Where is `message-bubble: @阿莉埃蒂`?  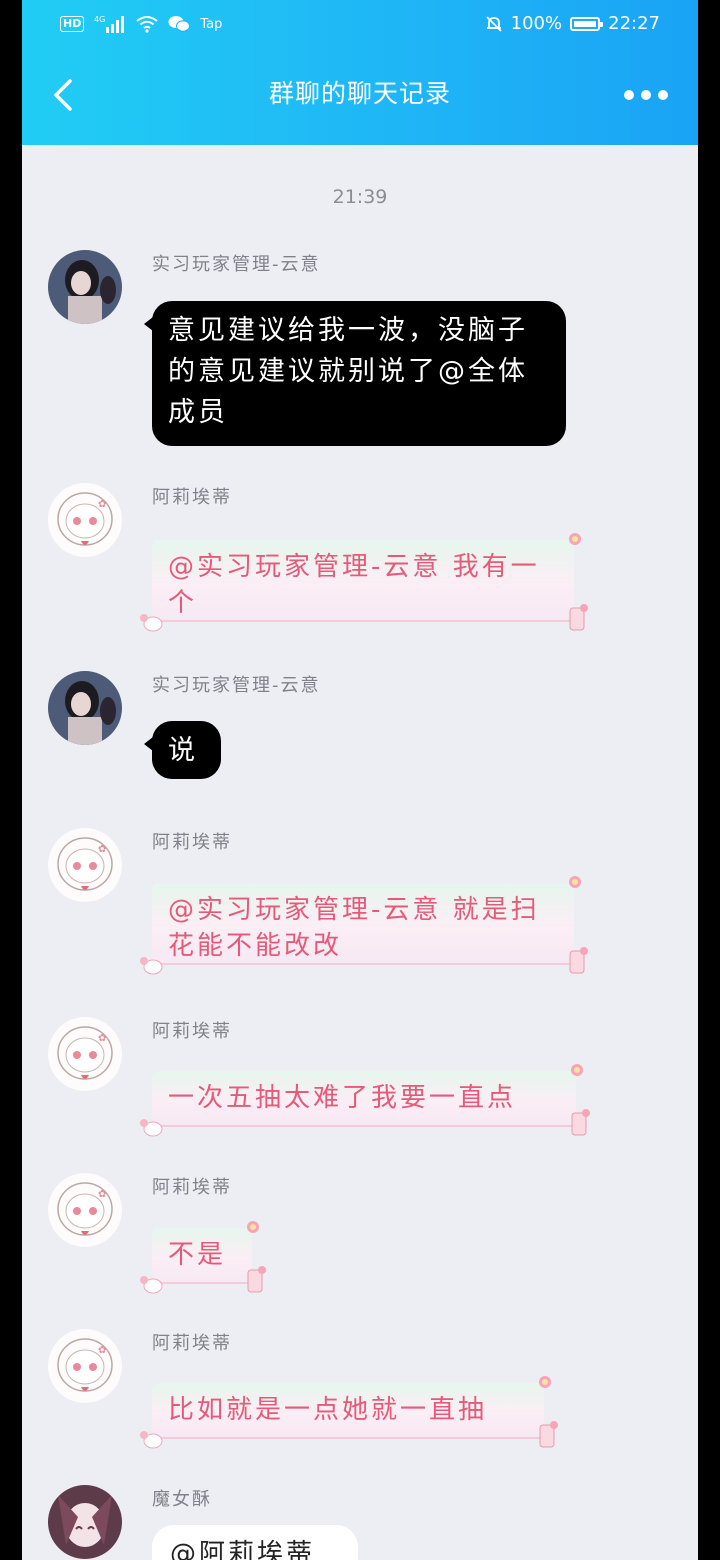 message-bubble: @阿莉埃蒂 is located at coordinates (255, 1542).